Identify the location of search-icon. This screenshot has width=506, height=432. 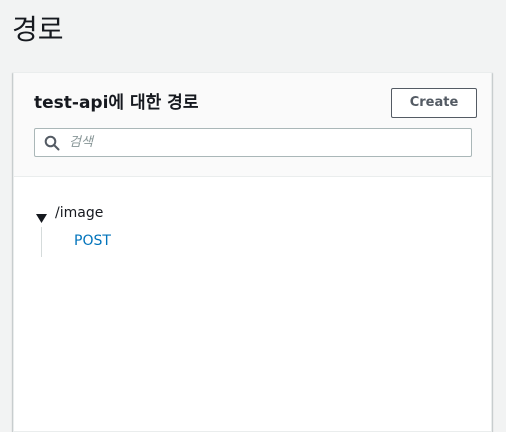
(52, 143).